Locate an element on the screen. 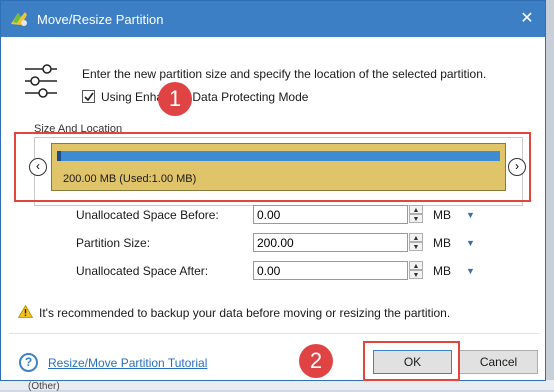 This screenshot has width=554, height=392. partition-size-field-label: Partition Size: is located at coordinates (113, 243).